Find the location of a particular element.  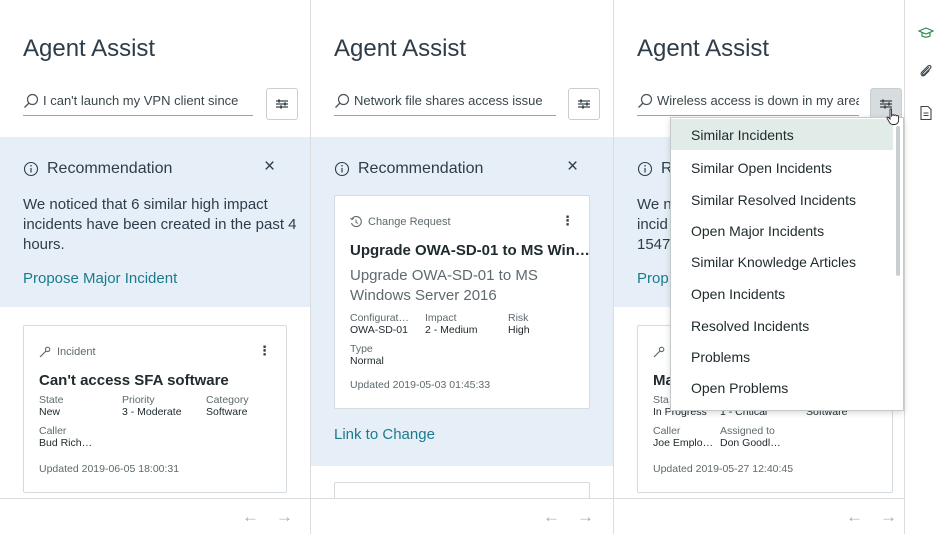

card-field: State New is located at coordinates (51, 406).